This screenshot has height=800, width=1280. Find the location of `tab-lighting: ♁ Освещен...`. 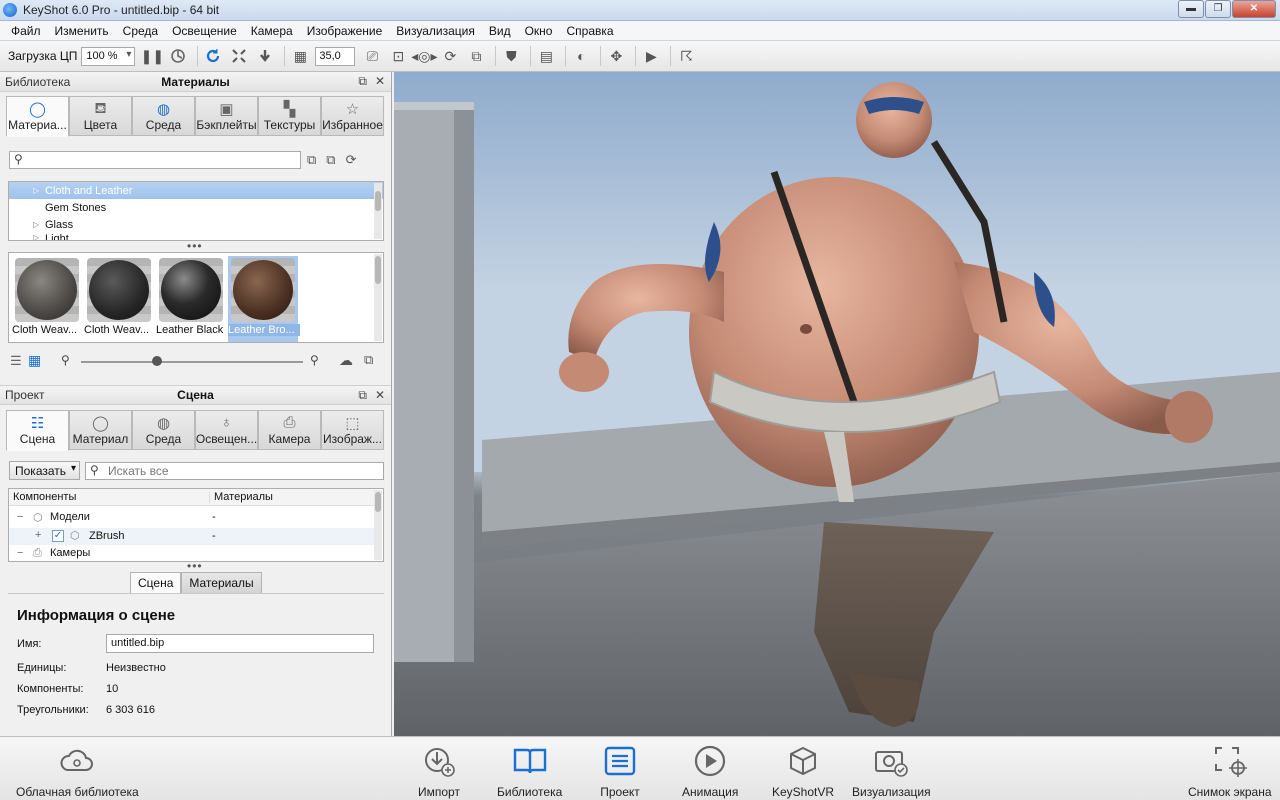

tab-lighting: ♁ Освещен... is located at coordinates (226, 430).